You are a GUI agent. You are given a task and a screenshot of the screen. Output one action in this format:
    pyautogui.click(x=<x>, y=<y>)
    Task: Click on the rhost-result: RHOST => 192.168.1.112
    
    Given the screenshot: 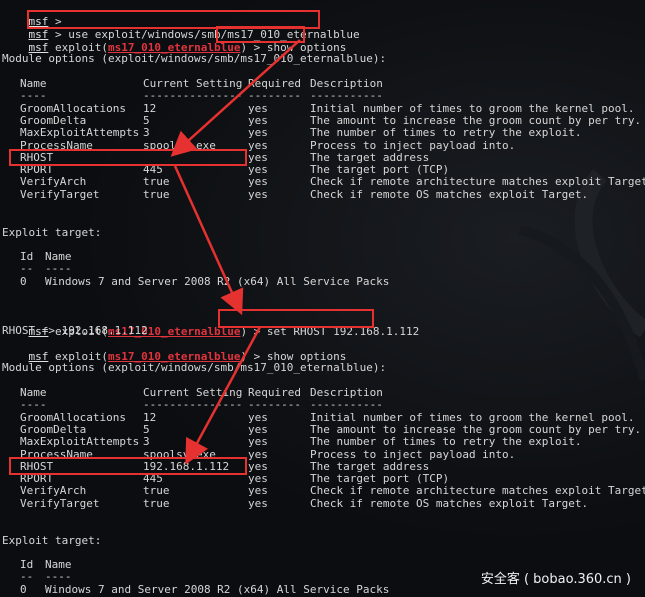 What is the action you would take?
    pyautogui.click(x=75, y=330)
    